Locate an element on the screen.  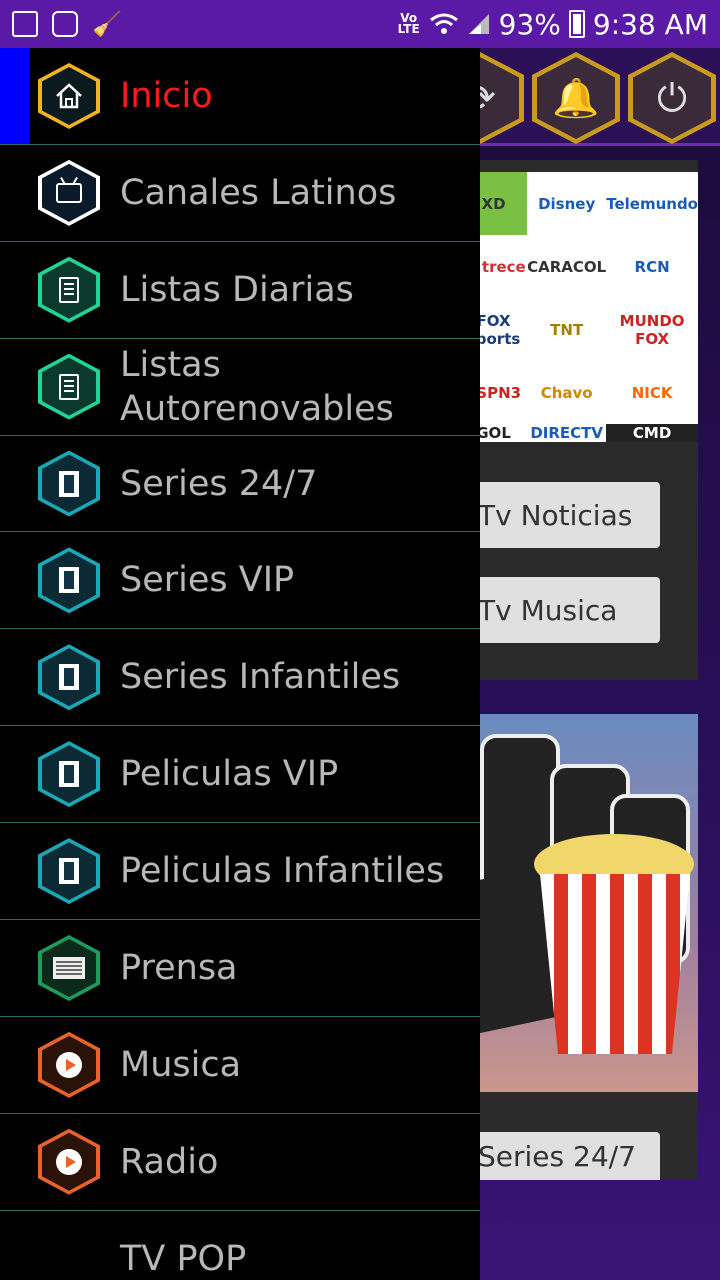
logo: DIRECTV is located at coordinates (567, 433).